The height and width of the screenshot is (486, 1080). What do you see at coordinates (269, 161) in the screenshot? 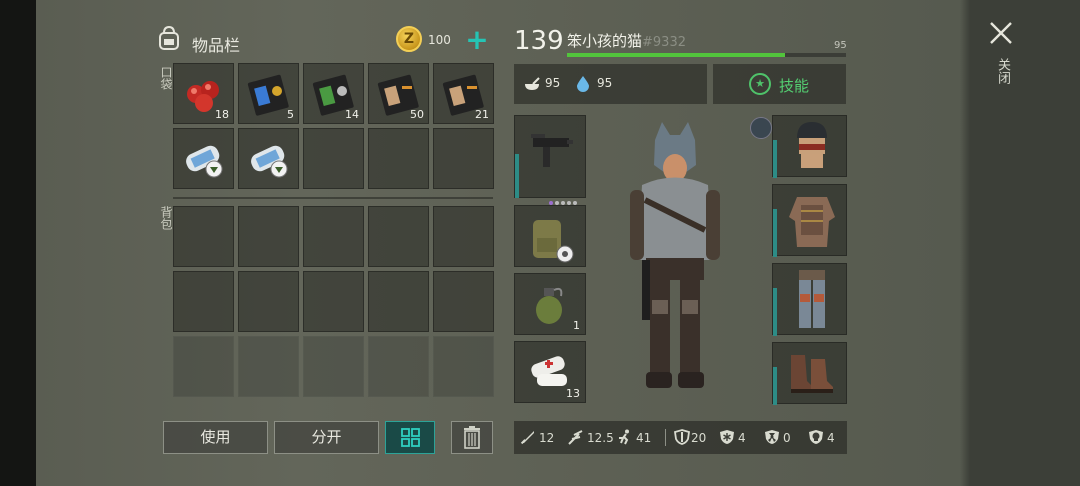
I see `map-scroll-icon` at bounding box center [269, 161].